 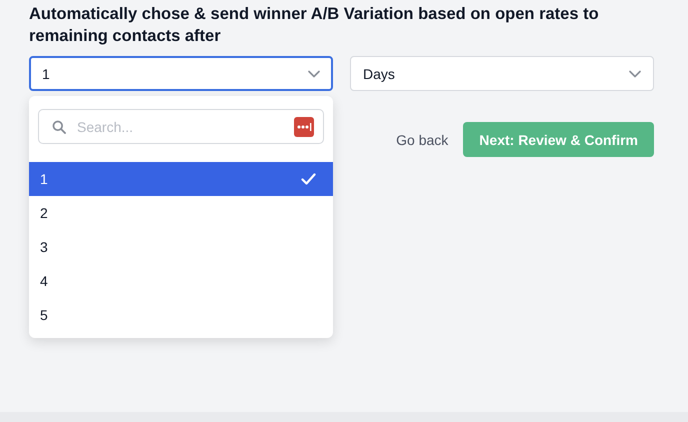 I want to click on password-manager-icon, so click(x=304, y=127).